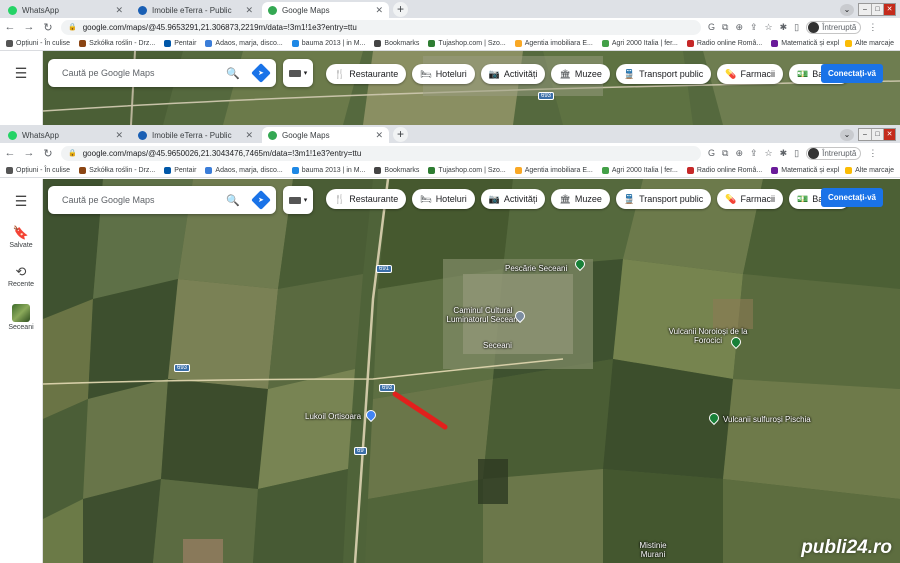  Describe the element at coordinates (298, 73) in the screenshot. I see `keyboard-toggle: ▾` at that location.